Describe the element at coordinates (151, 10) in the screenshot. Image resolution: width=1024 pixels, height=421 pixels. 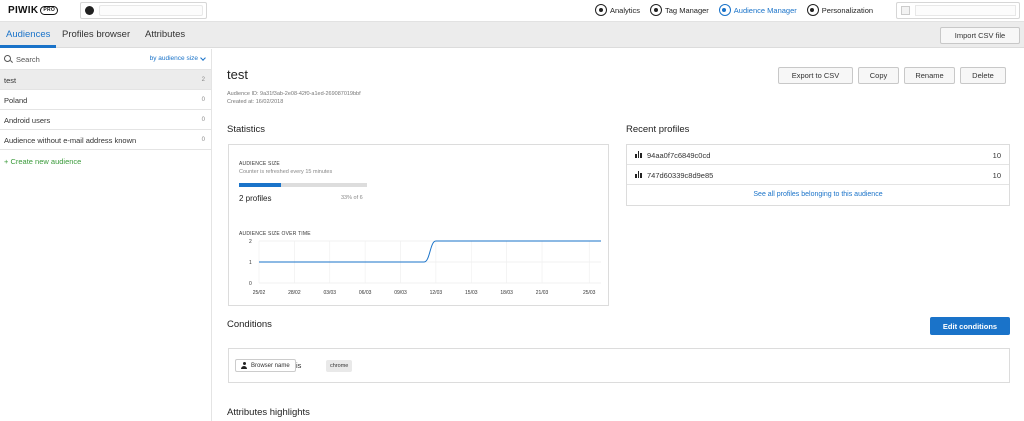
I see `website-selector-field` at that location.